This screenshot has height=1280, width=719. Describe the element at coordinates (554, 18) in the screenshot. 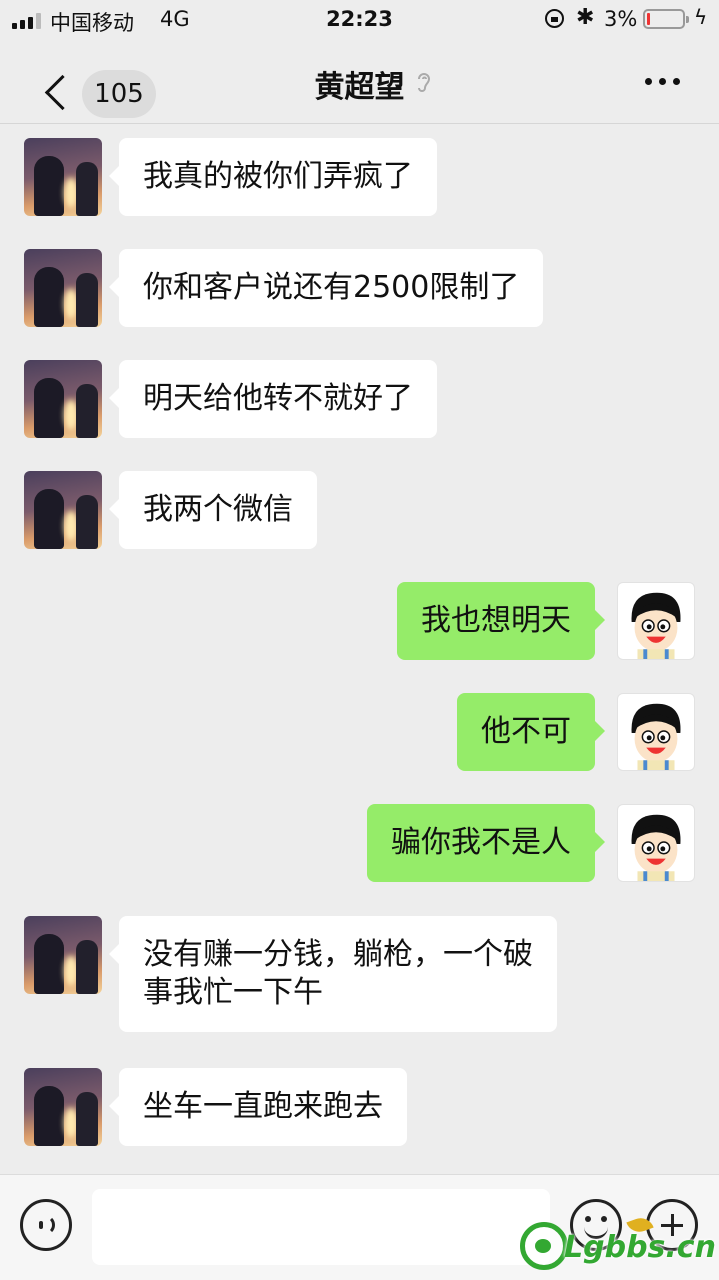

I see `orientation-lock-icon` at that location.